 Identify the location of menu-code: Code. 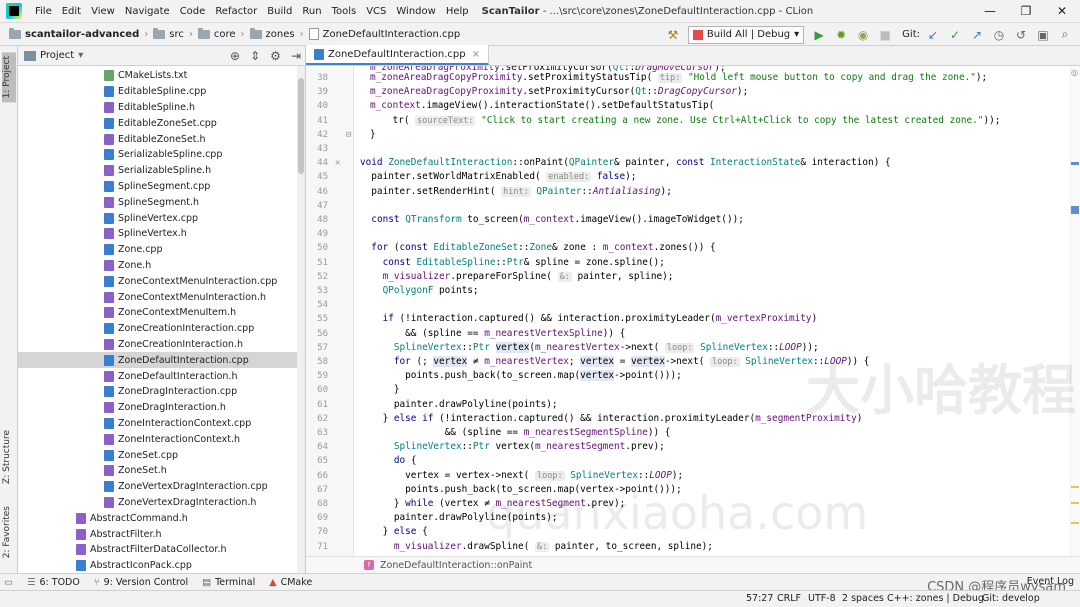
(193, 11).